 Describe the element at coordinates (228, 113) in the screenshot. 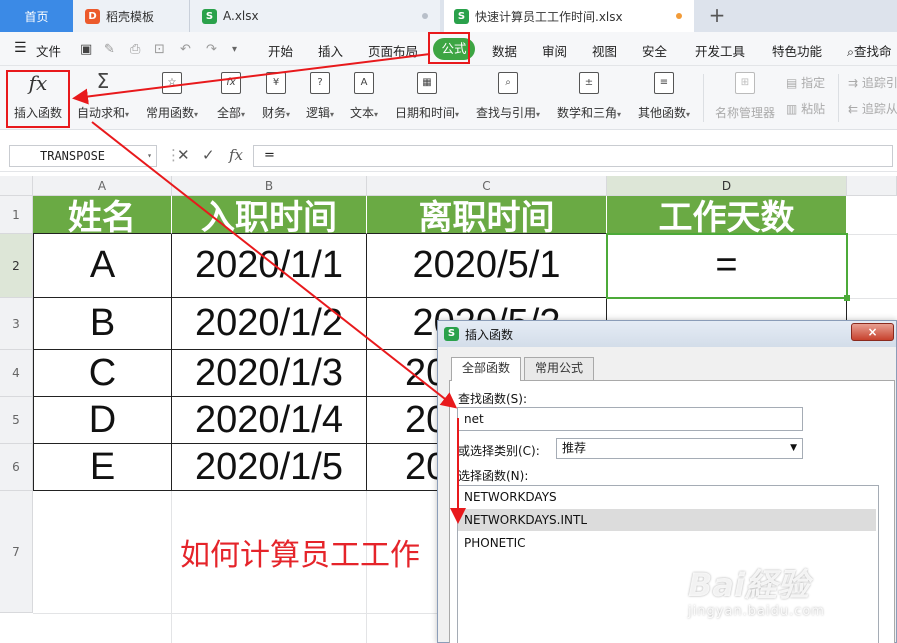

I see `all-functions-label: 全部` at that location.